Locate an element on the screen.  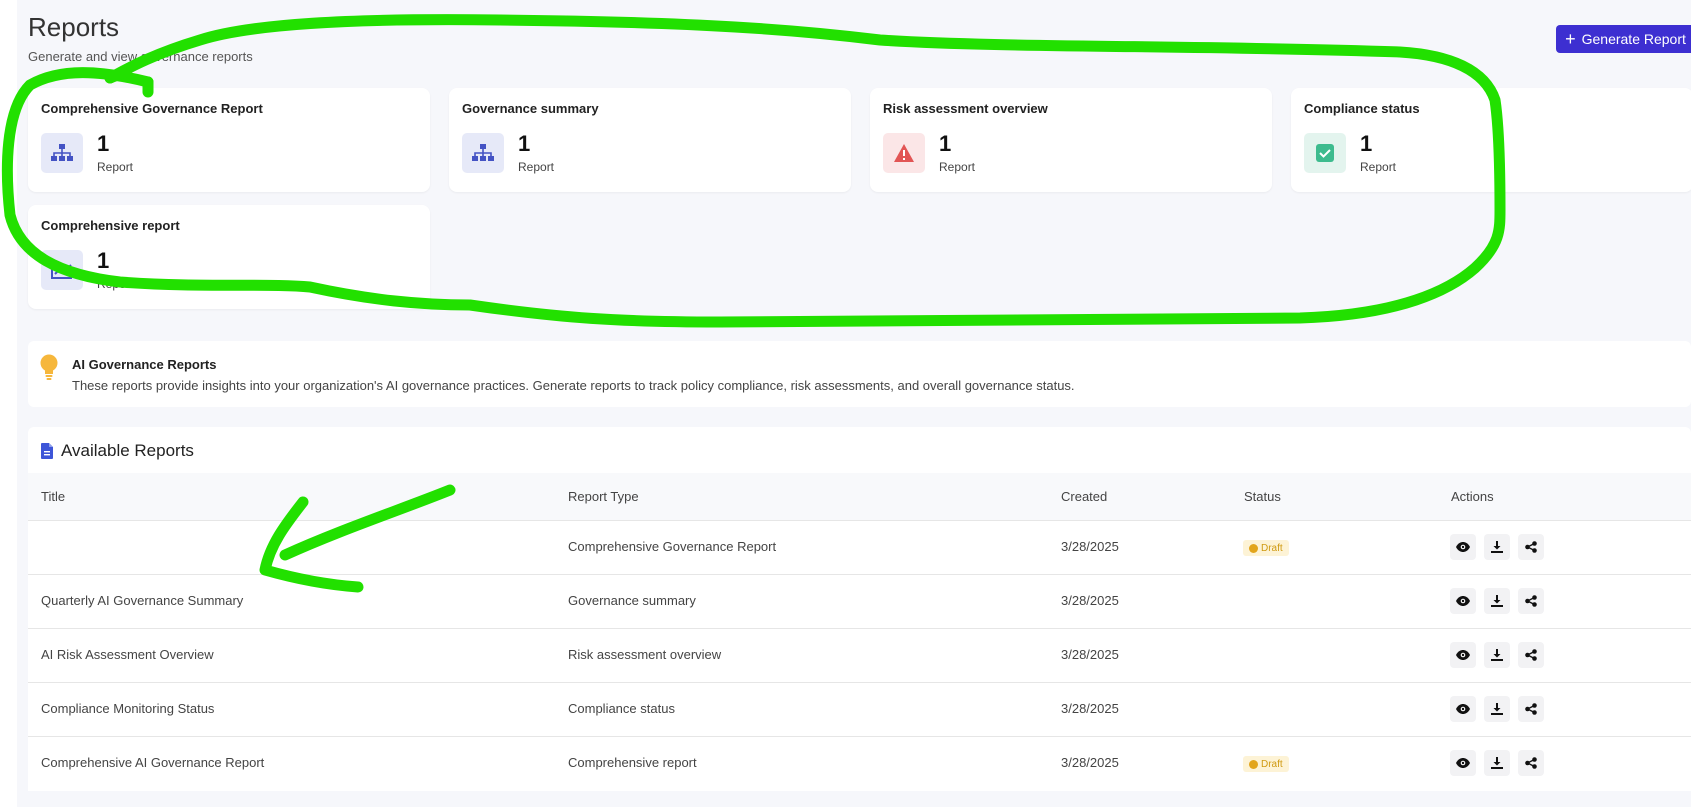
report-title: Compliance Monitoring Status is located at coordinates (128, 708).